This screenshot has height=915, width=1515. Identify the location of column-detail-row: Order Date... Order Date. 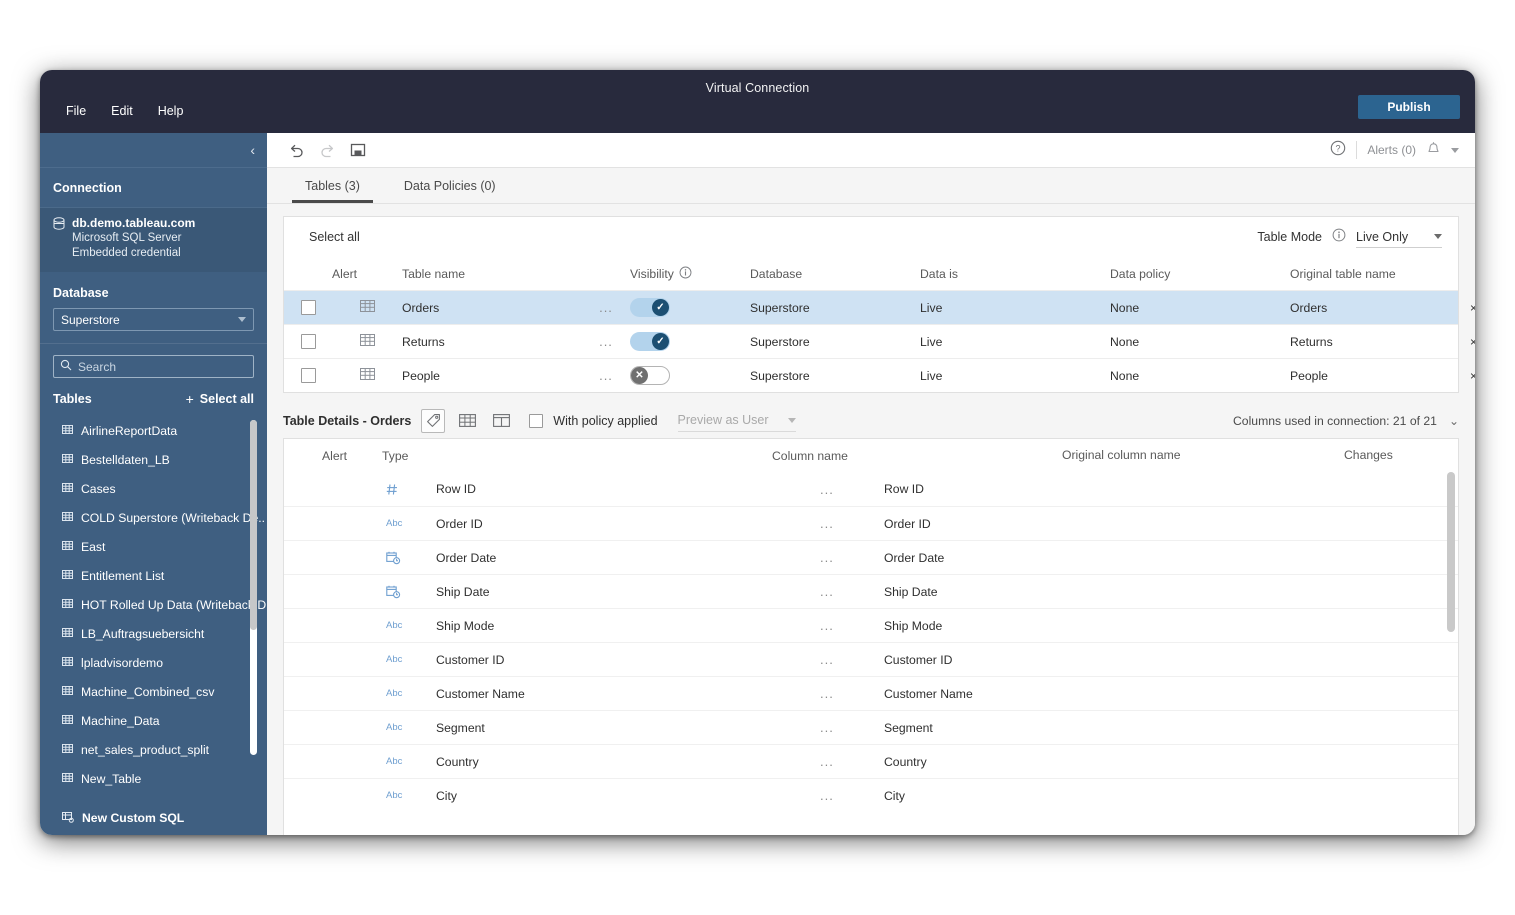
(871, 557).